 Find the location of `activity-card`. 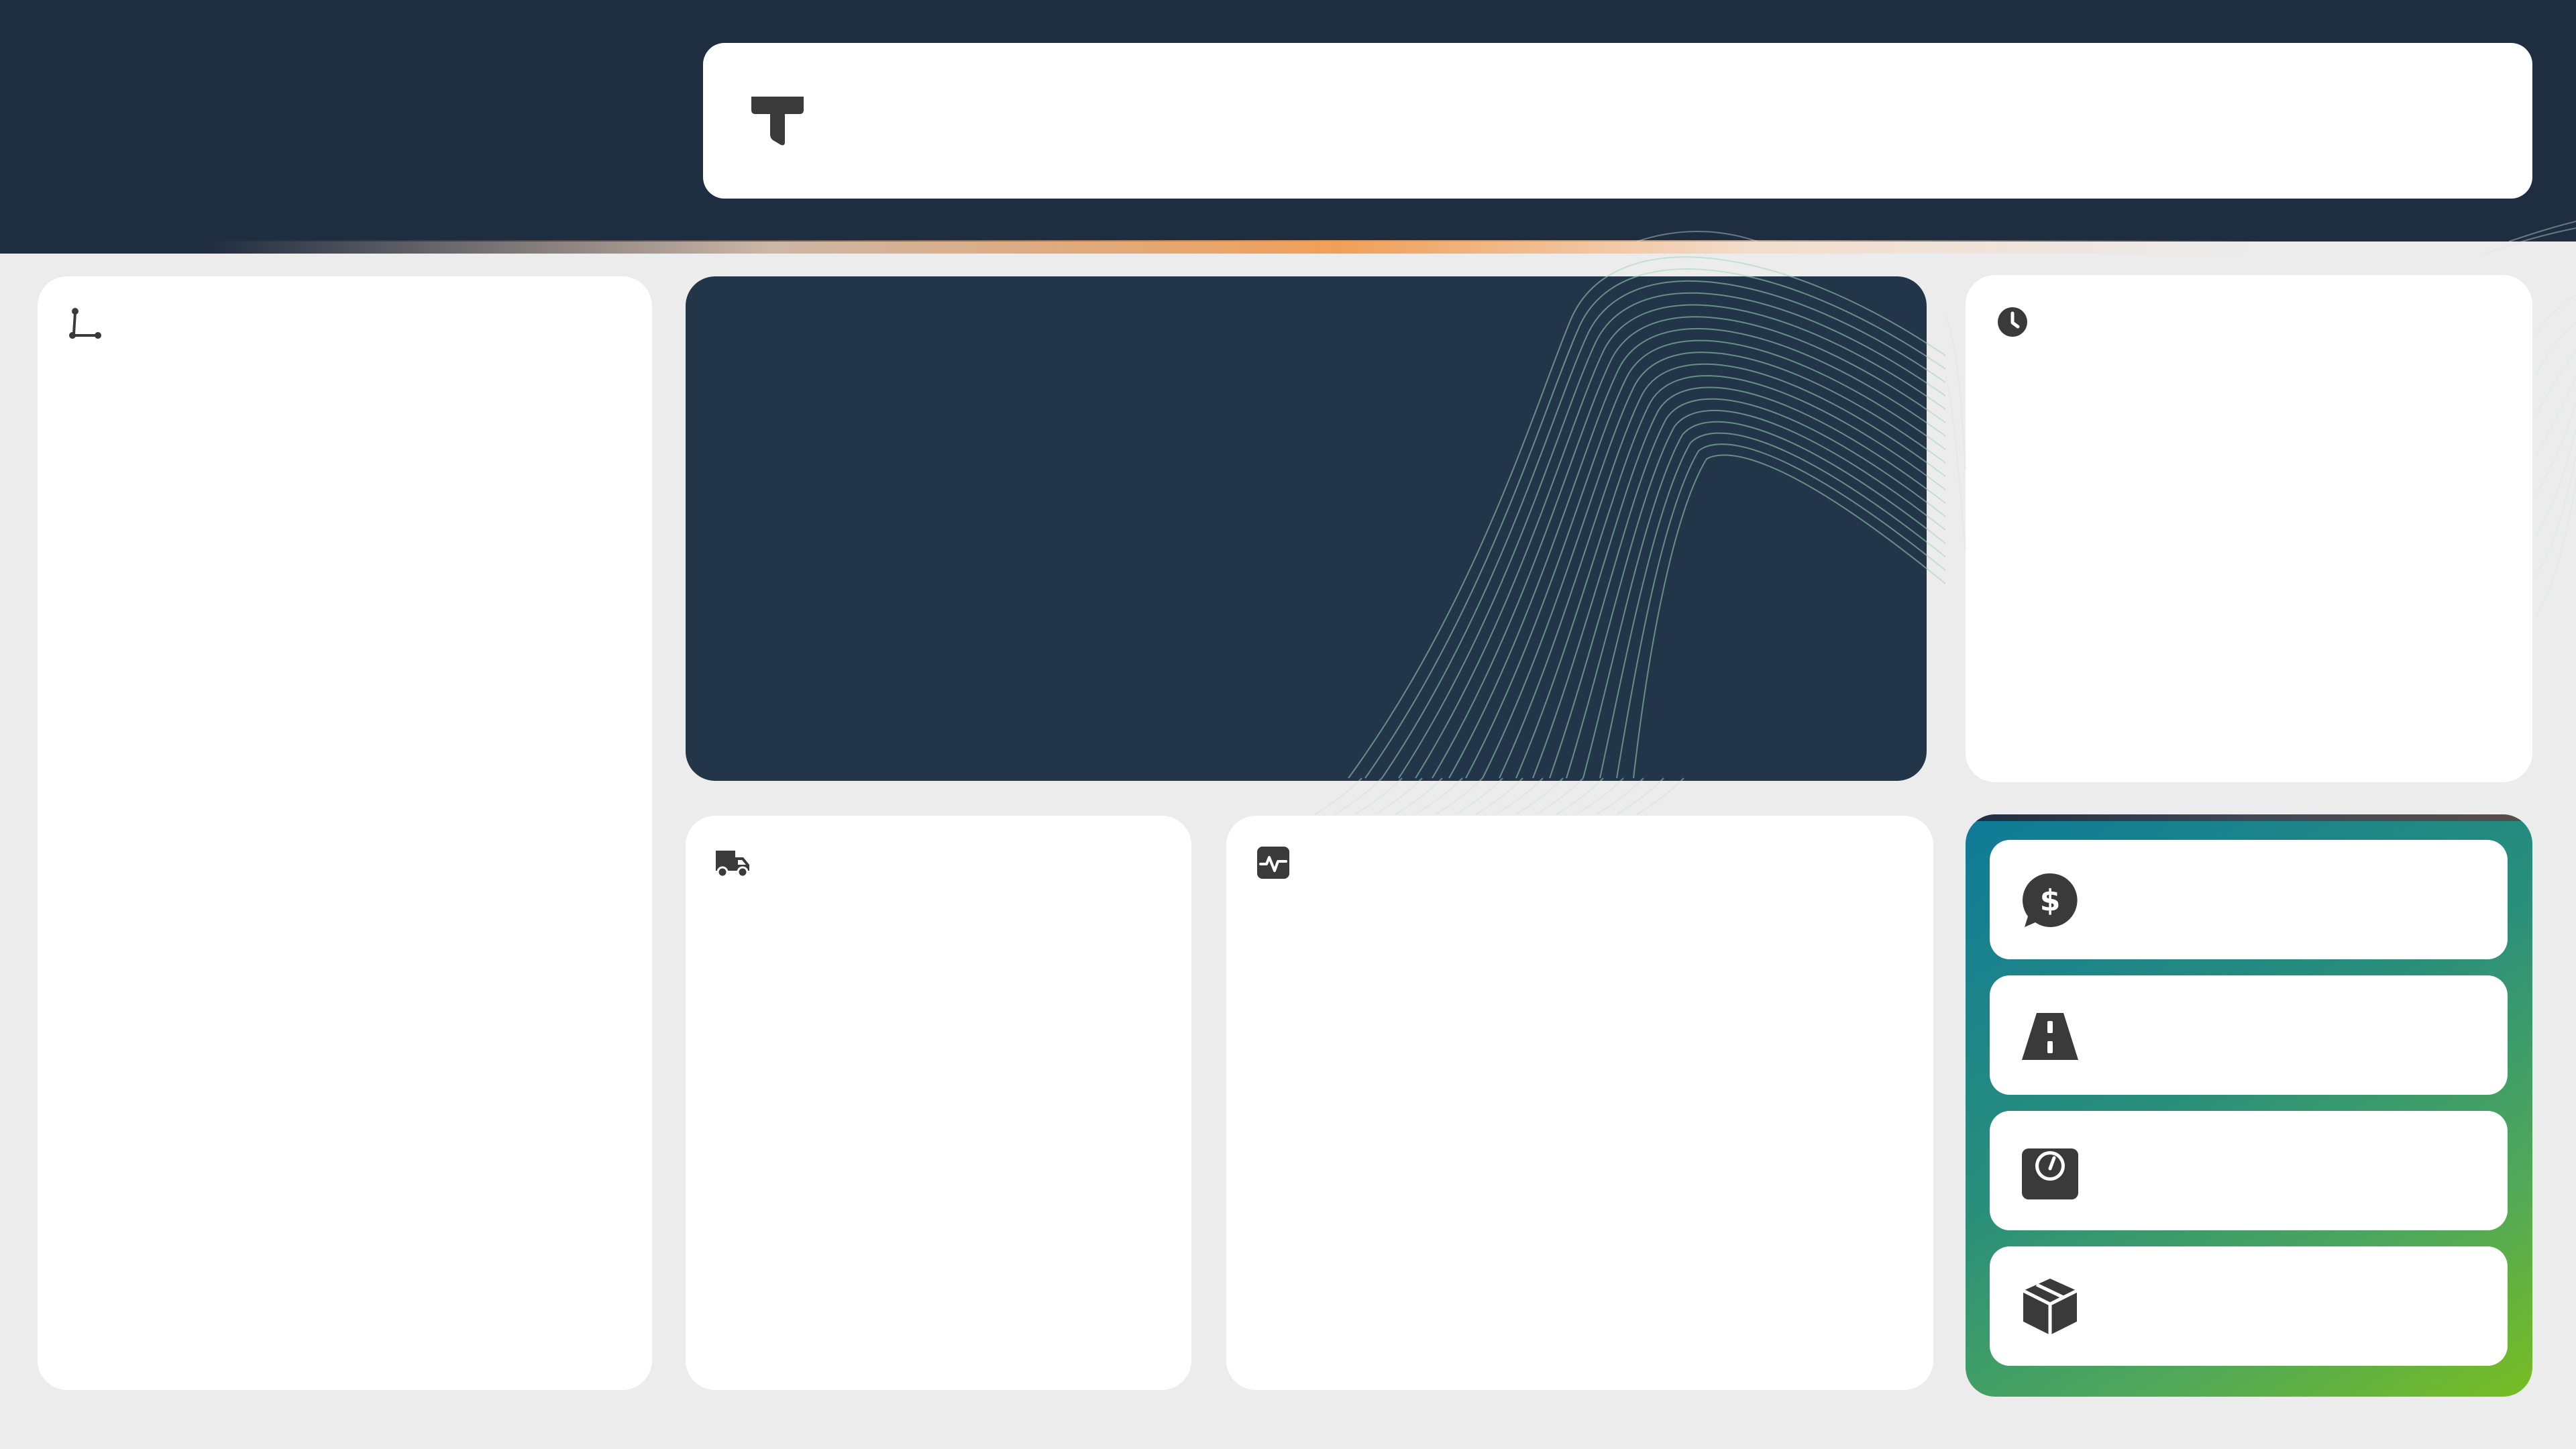

activity-card is located at coordinates (1579, 1103).